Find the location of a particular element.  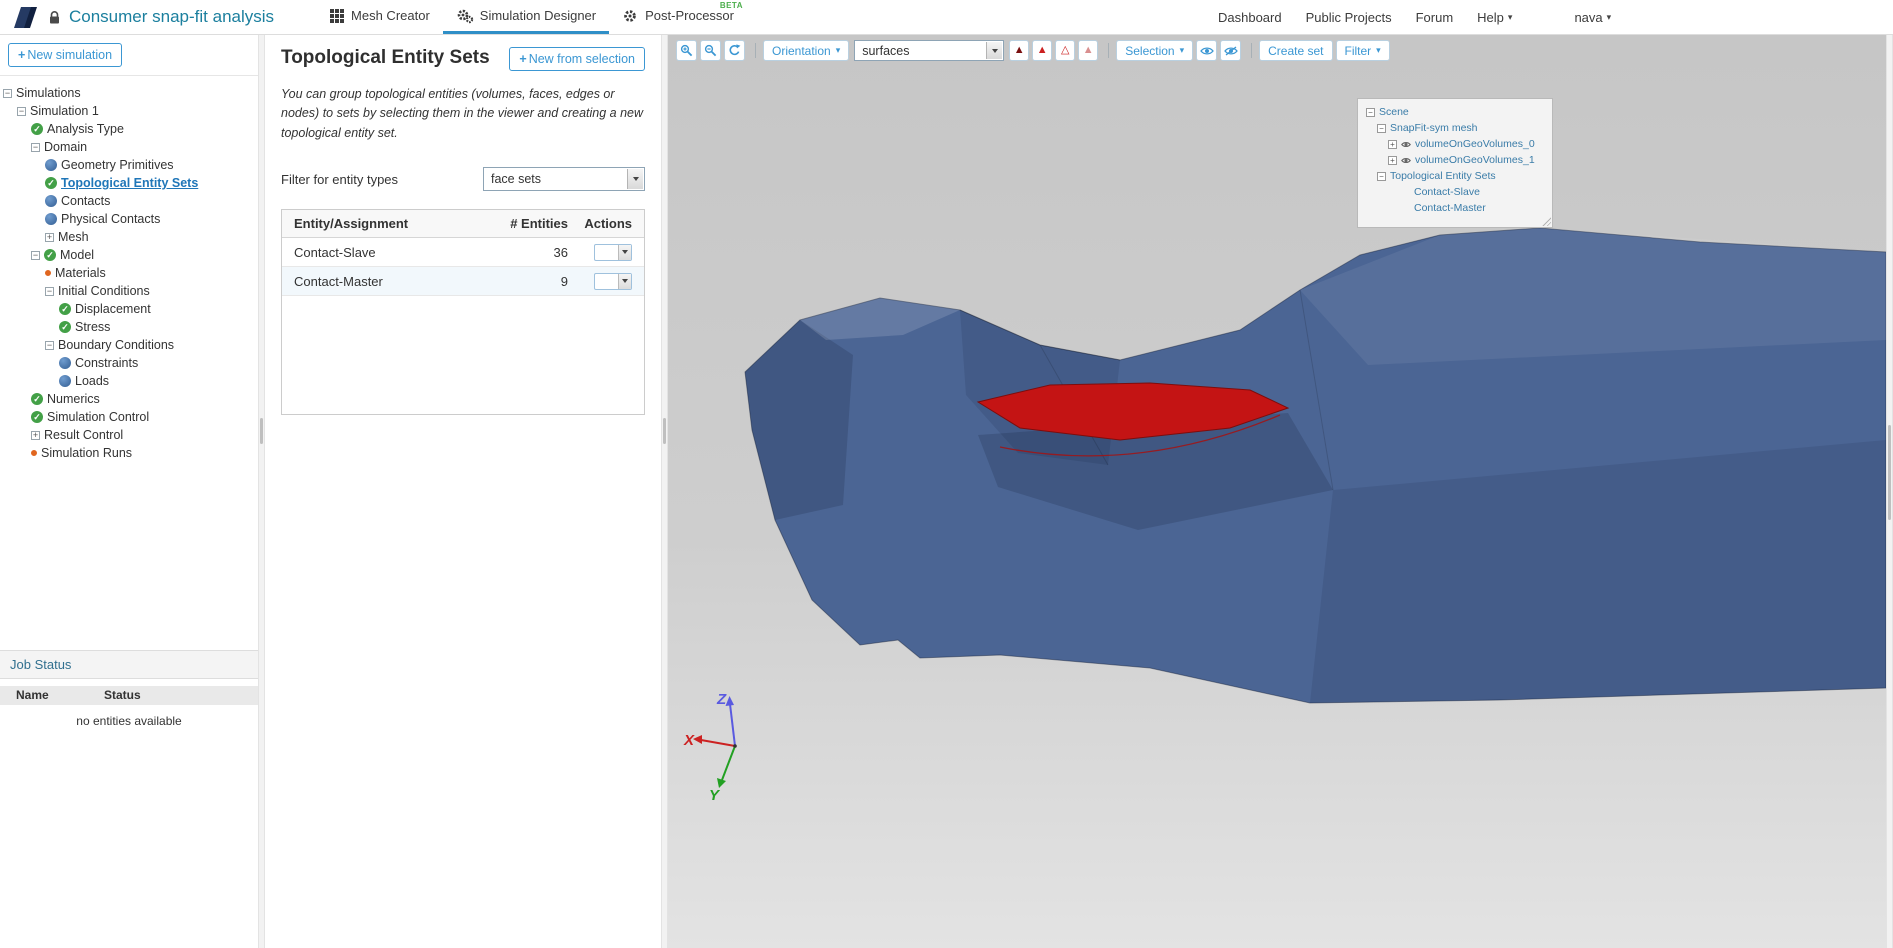

create-set-button: Create set is located at coordinates (1296, 50).